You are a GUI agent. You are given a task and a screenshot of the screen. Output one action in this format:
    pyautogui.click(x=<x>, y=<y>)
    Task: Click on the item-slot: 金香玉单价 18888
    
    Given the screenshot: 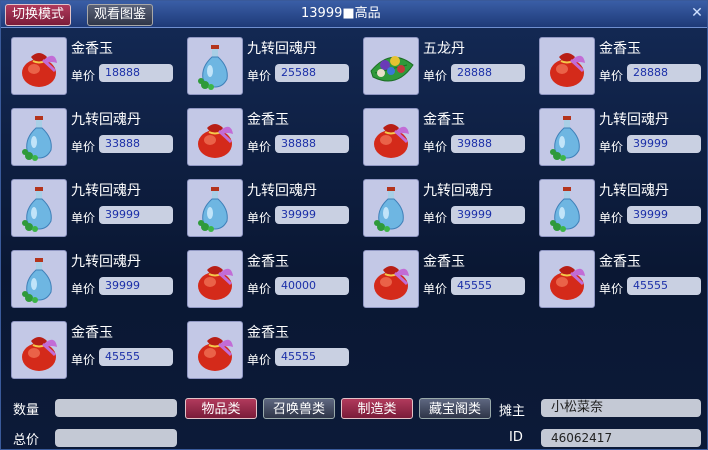 What is the action you would take?
    pyautogui.click(x=96, y=69)
    